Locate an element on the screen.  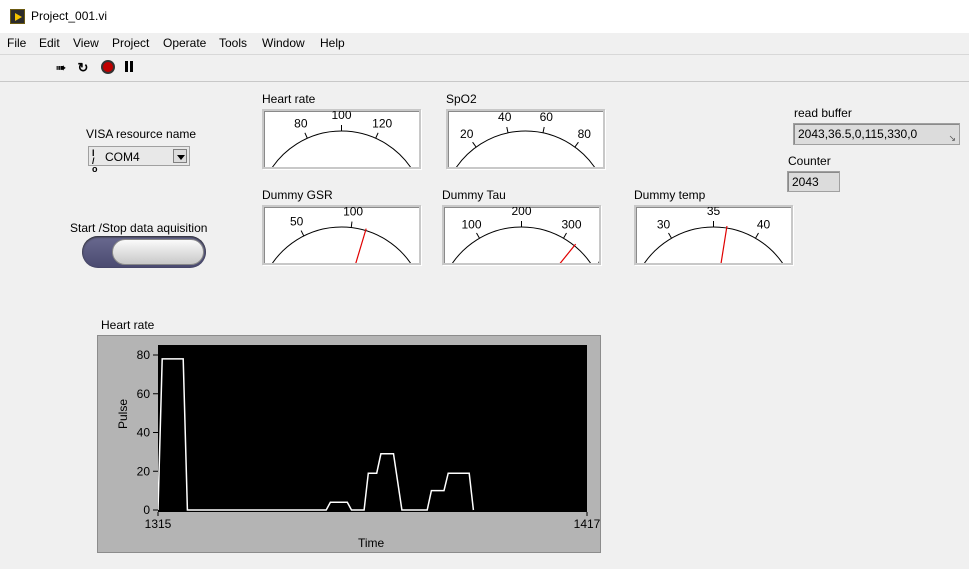
y-tick-label: 20 is located at coordinates (144, 471).